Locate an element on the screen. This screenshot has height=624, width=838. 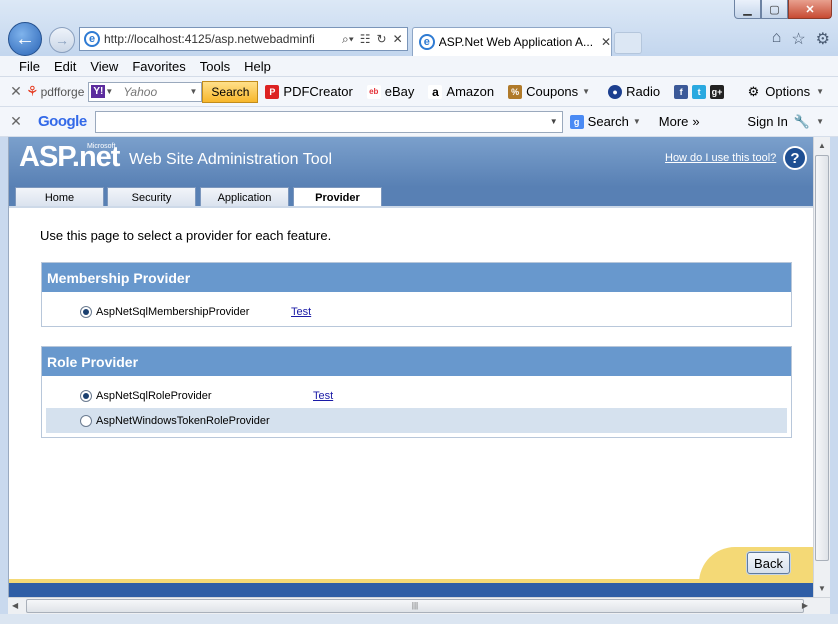
toolbar-amazon: a Amazon is located at coordinates (461, 91).